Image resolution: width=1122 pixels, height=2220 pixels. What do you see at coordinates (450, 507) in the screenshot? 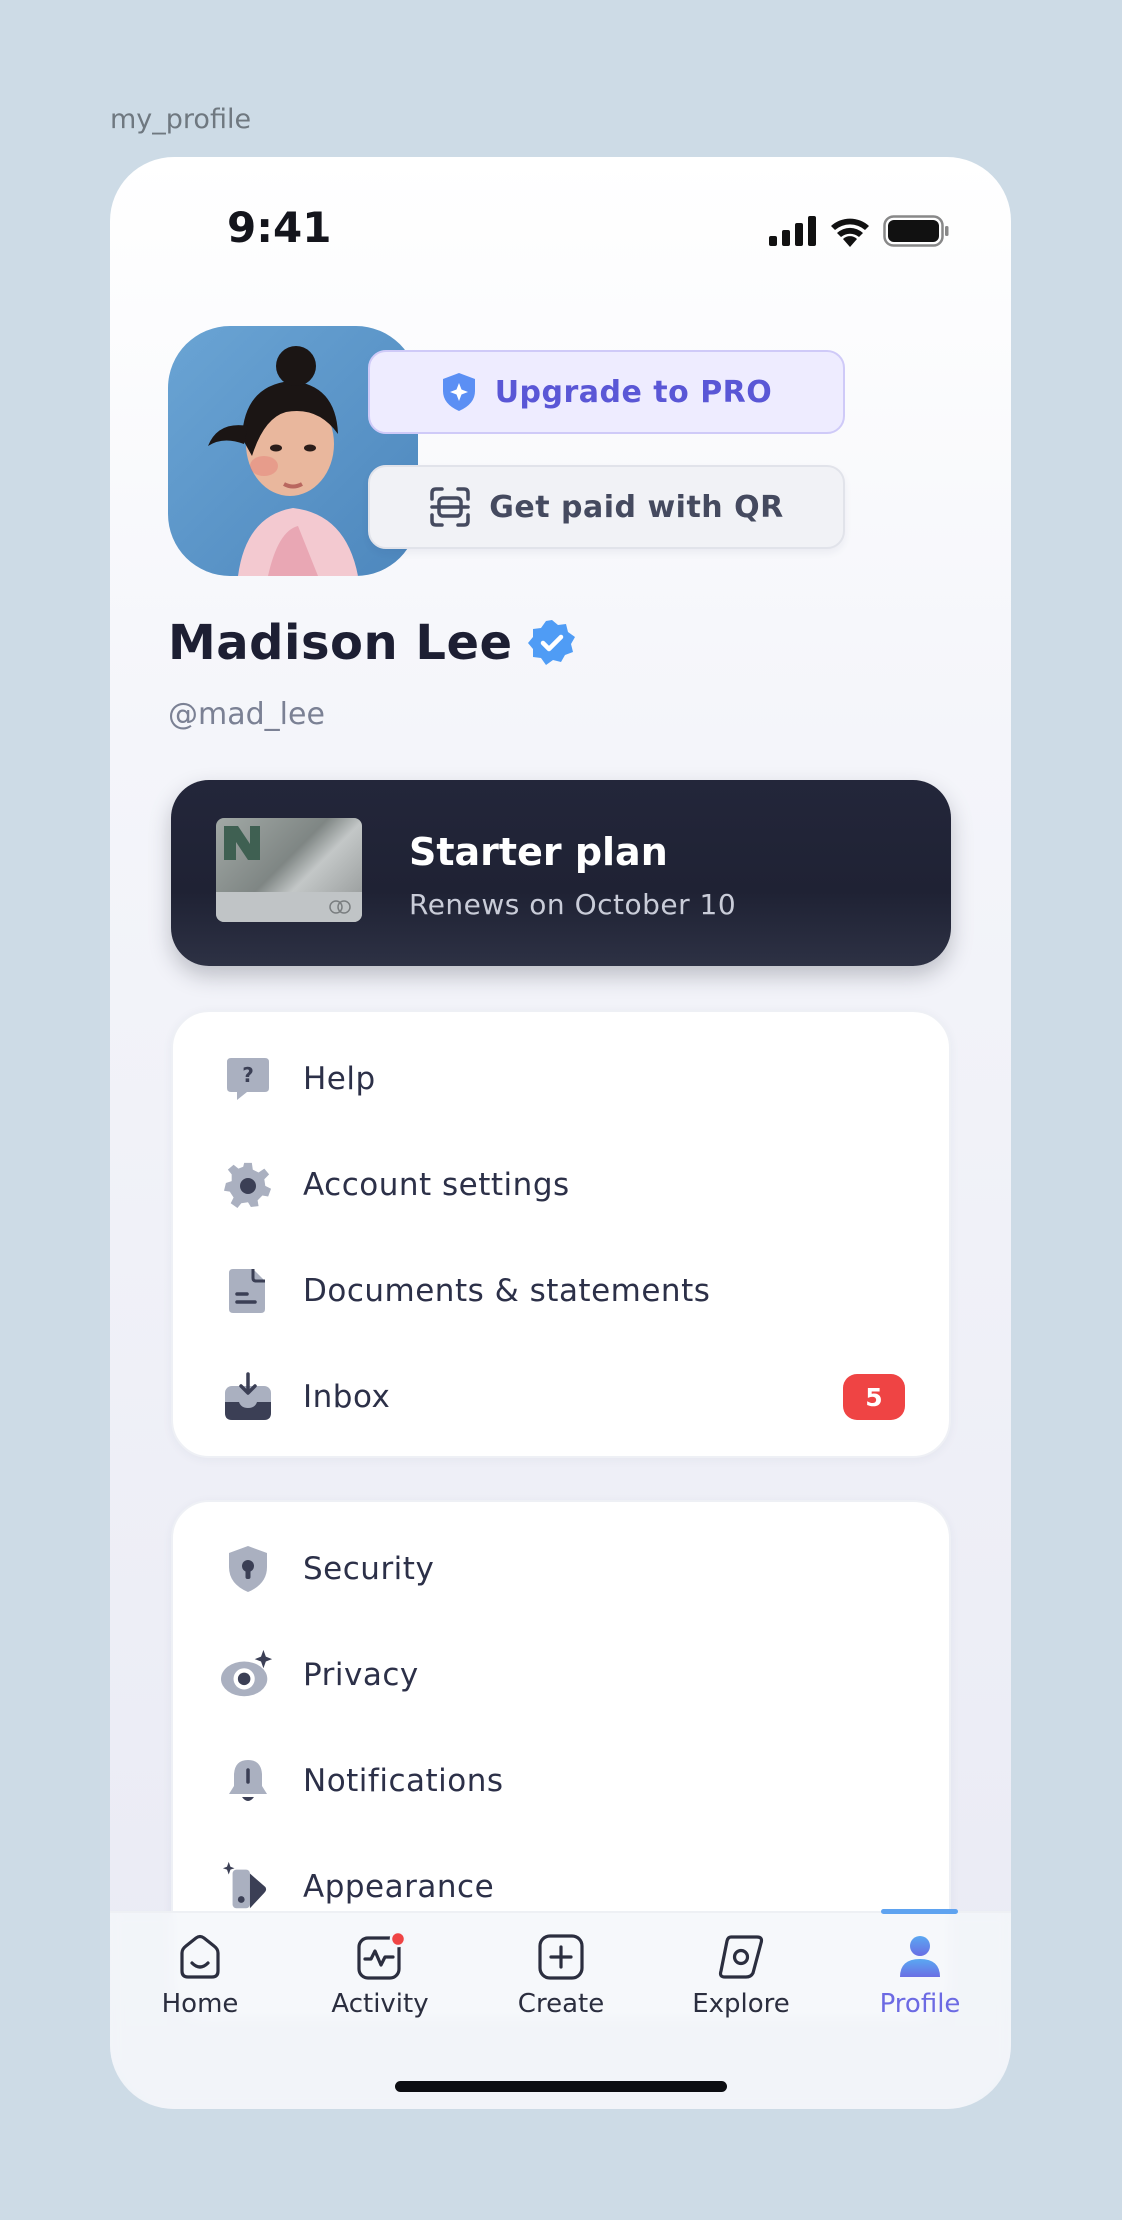
I see `qr-scan-icon` at bounding box center [450, 507].